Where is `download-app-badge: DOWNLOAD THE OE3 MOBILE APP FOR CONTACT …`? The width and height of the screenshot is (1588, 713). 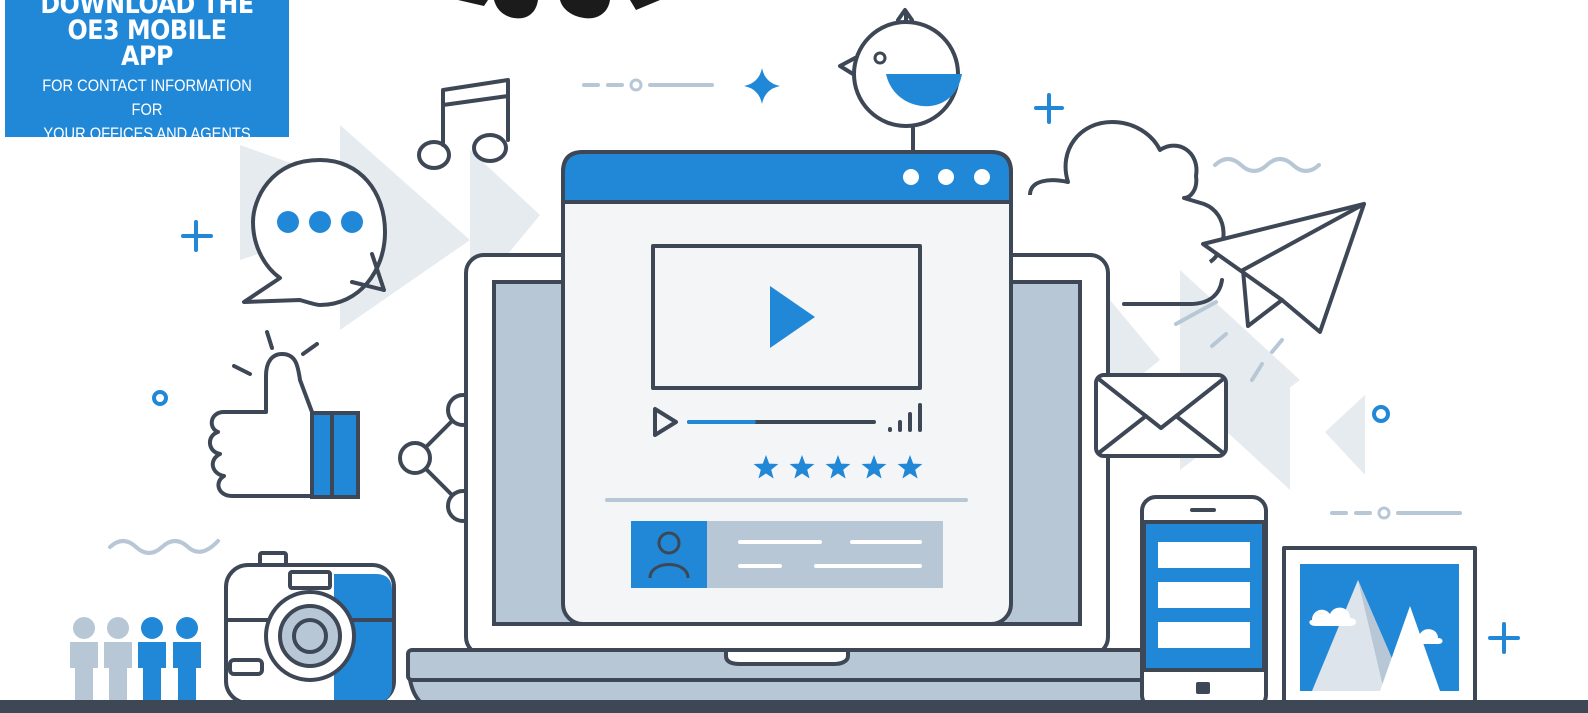
download-app-badge: DOWNLOAD THE OE3 MOBILE APP FOR CONTACT … is located at coordinates (147, 71).